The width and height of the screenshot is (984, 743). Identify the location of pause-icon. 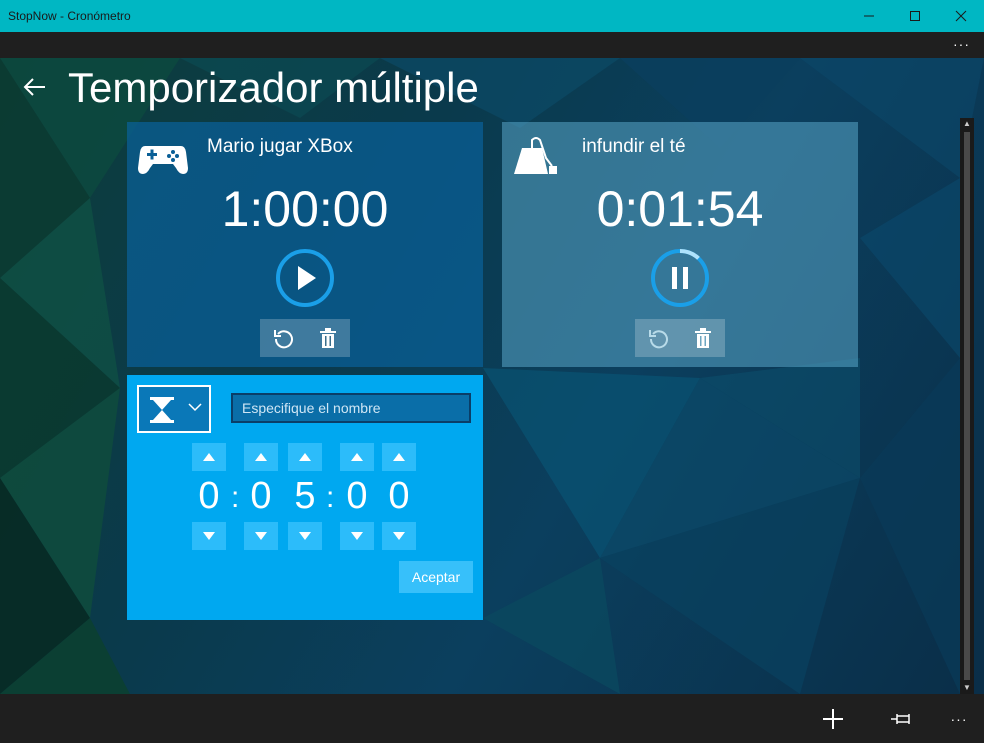
(680, 278).